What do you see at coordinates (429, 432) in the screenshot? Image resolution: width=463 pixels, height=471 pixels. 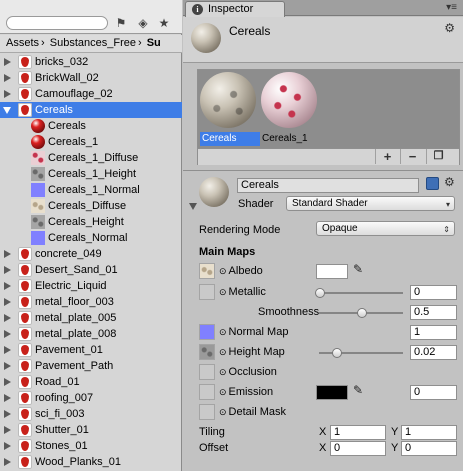 I see `tiling-y-field: 1` at bounding box center [429, 432].